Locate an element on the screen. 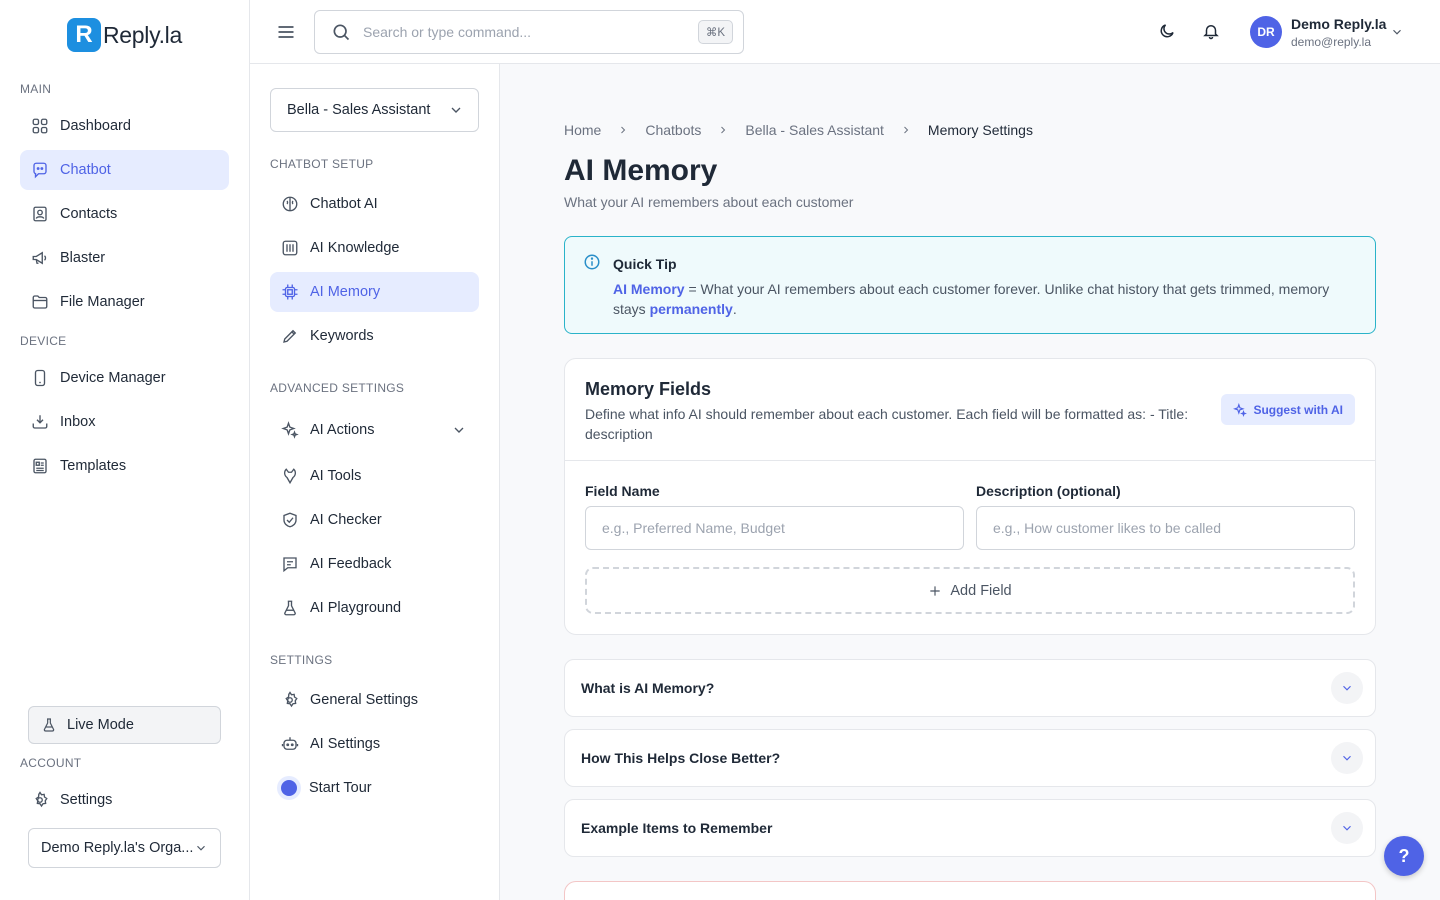 The width and height of the screenshot is (1440, 900). app-logo: R Reply.la is located at coordinates (124, 35).